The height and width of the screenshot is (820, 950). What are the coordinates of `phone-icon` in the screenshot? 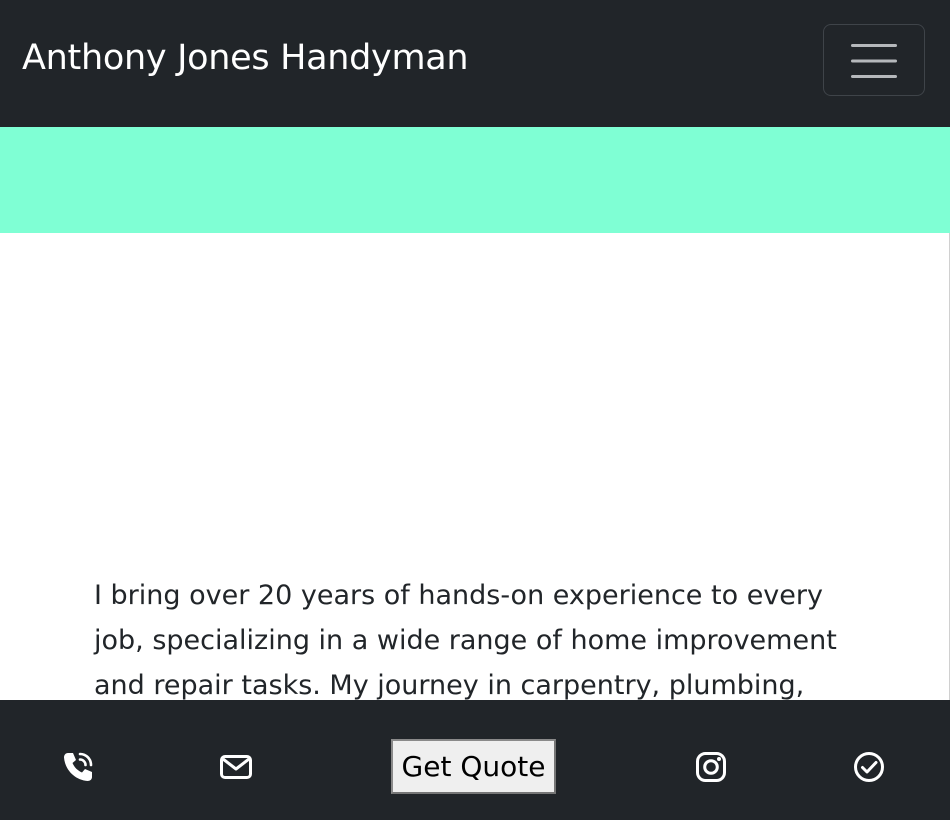 It's located at (78, 767).